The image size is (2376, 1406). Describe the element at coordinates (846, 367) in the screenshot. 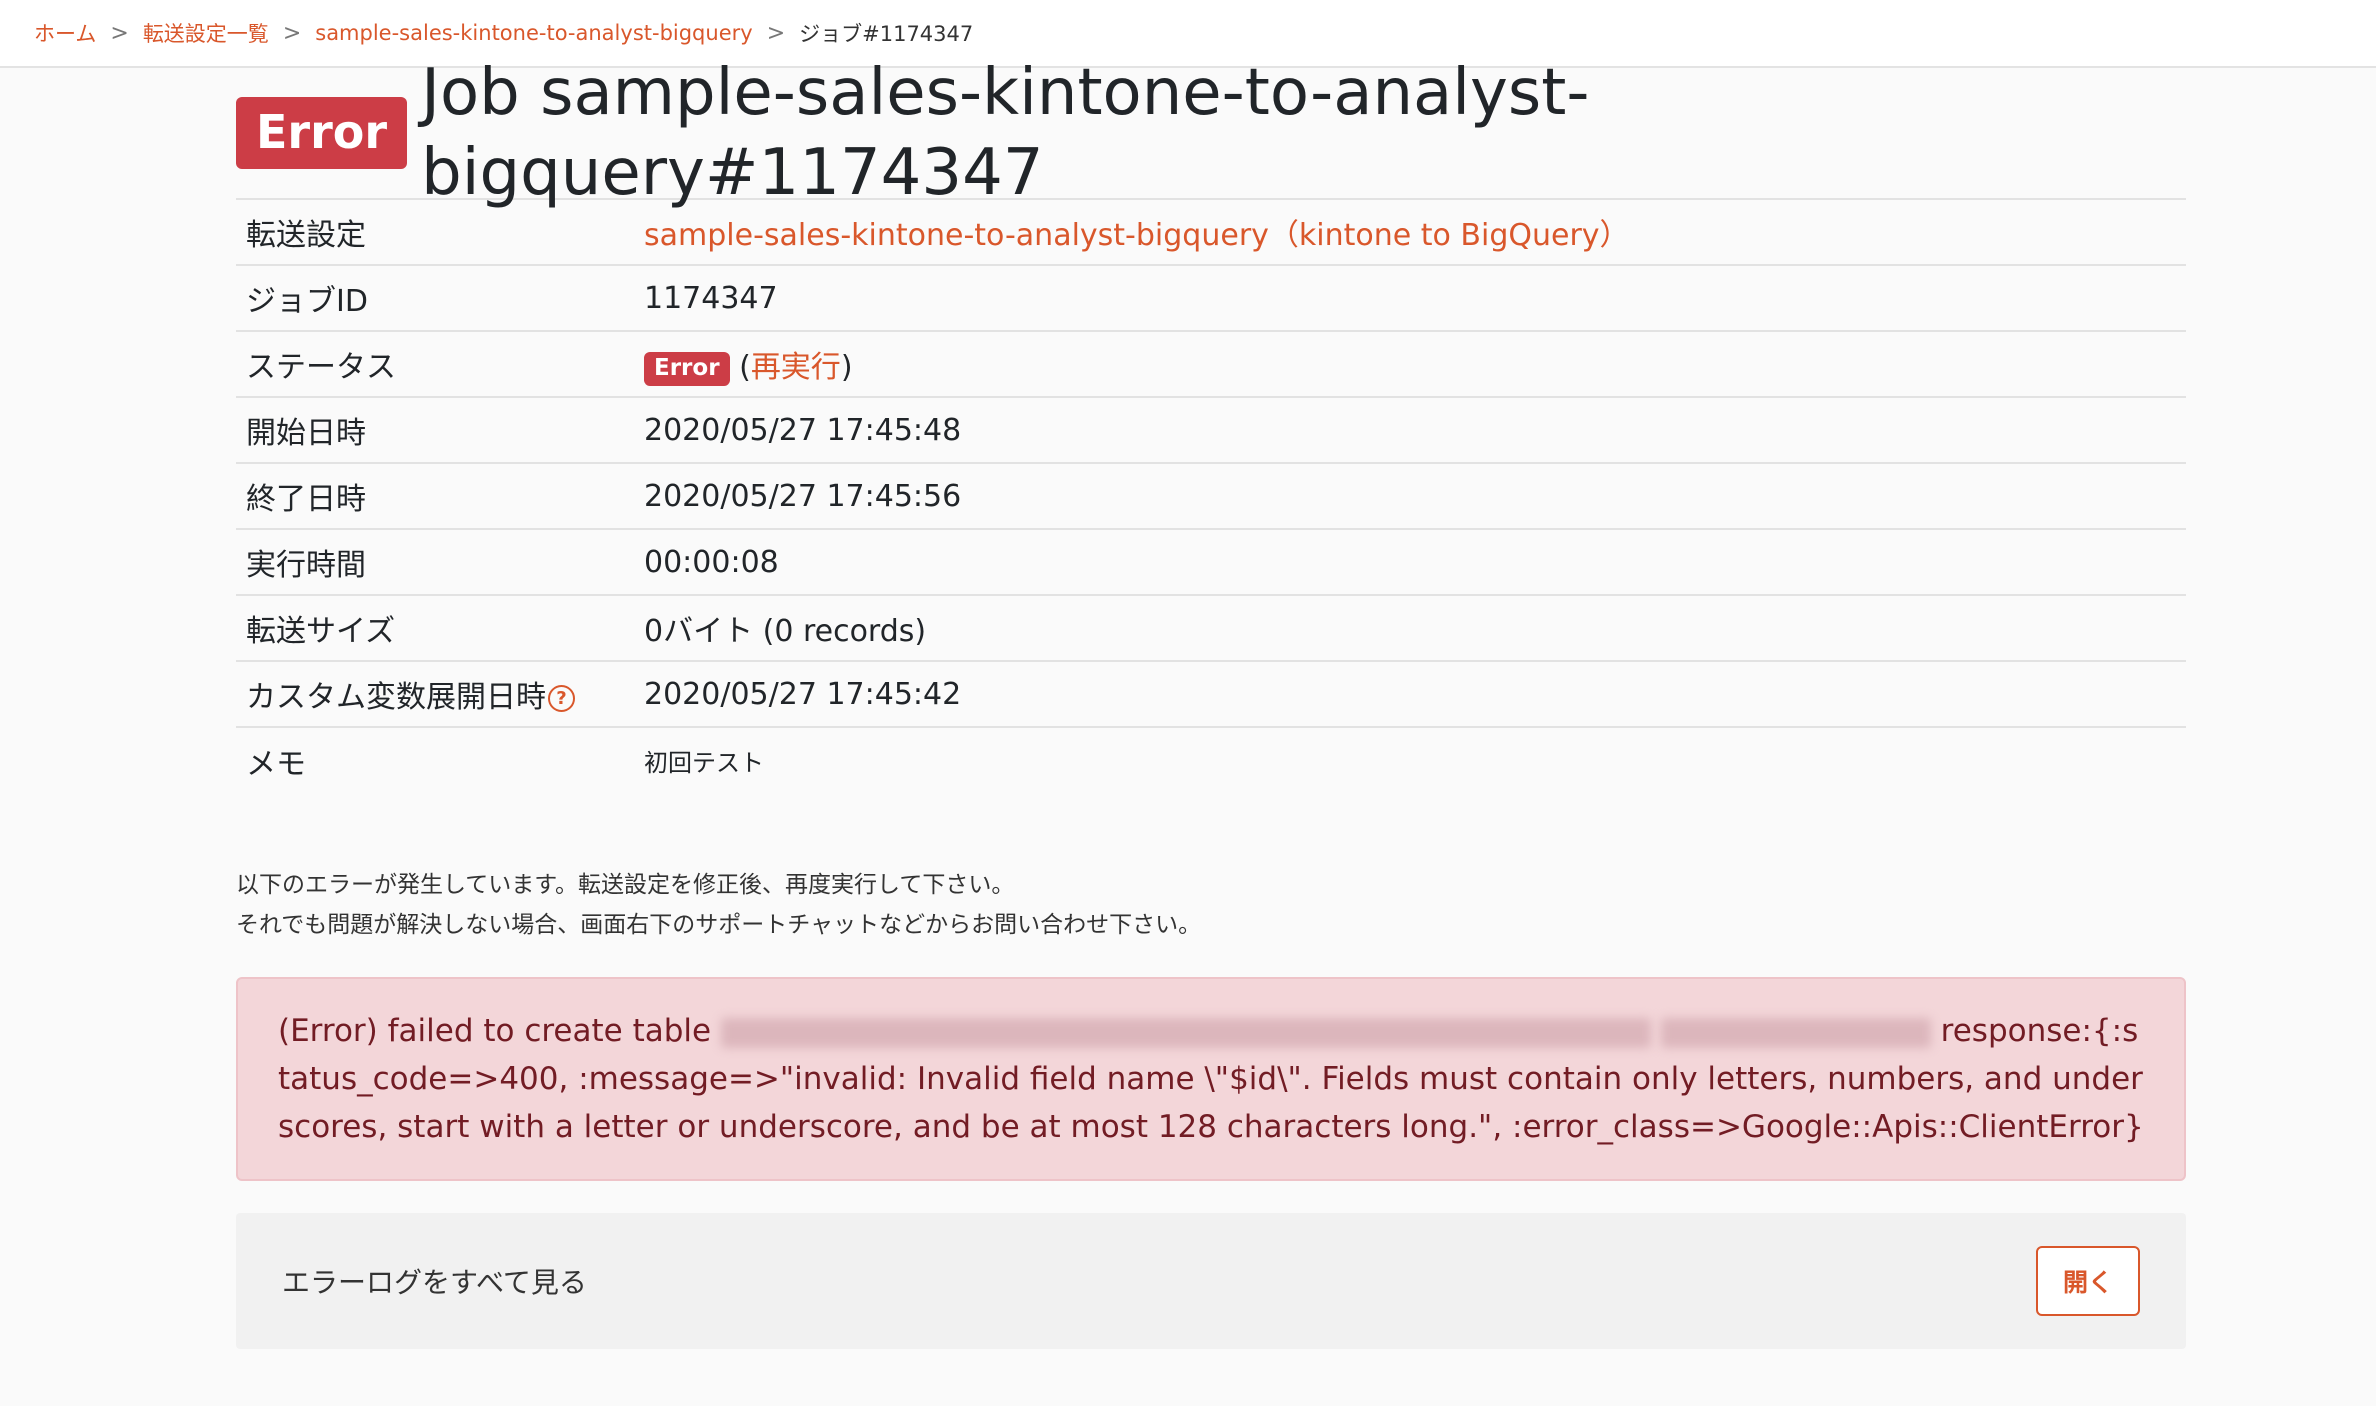

I see `status-close-paren: )` at that location.